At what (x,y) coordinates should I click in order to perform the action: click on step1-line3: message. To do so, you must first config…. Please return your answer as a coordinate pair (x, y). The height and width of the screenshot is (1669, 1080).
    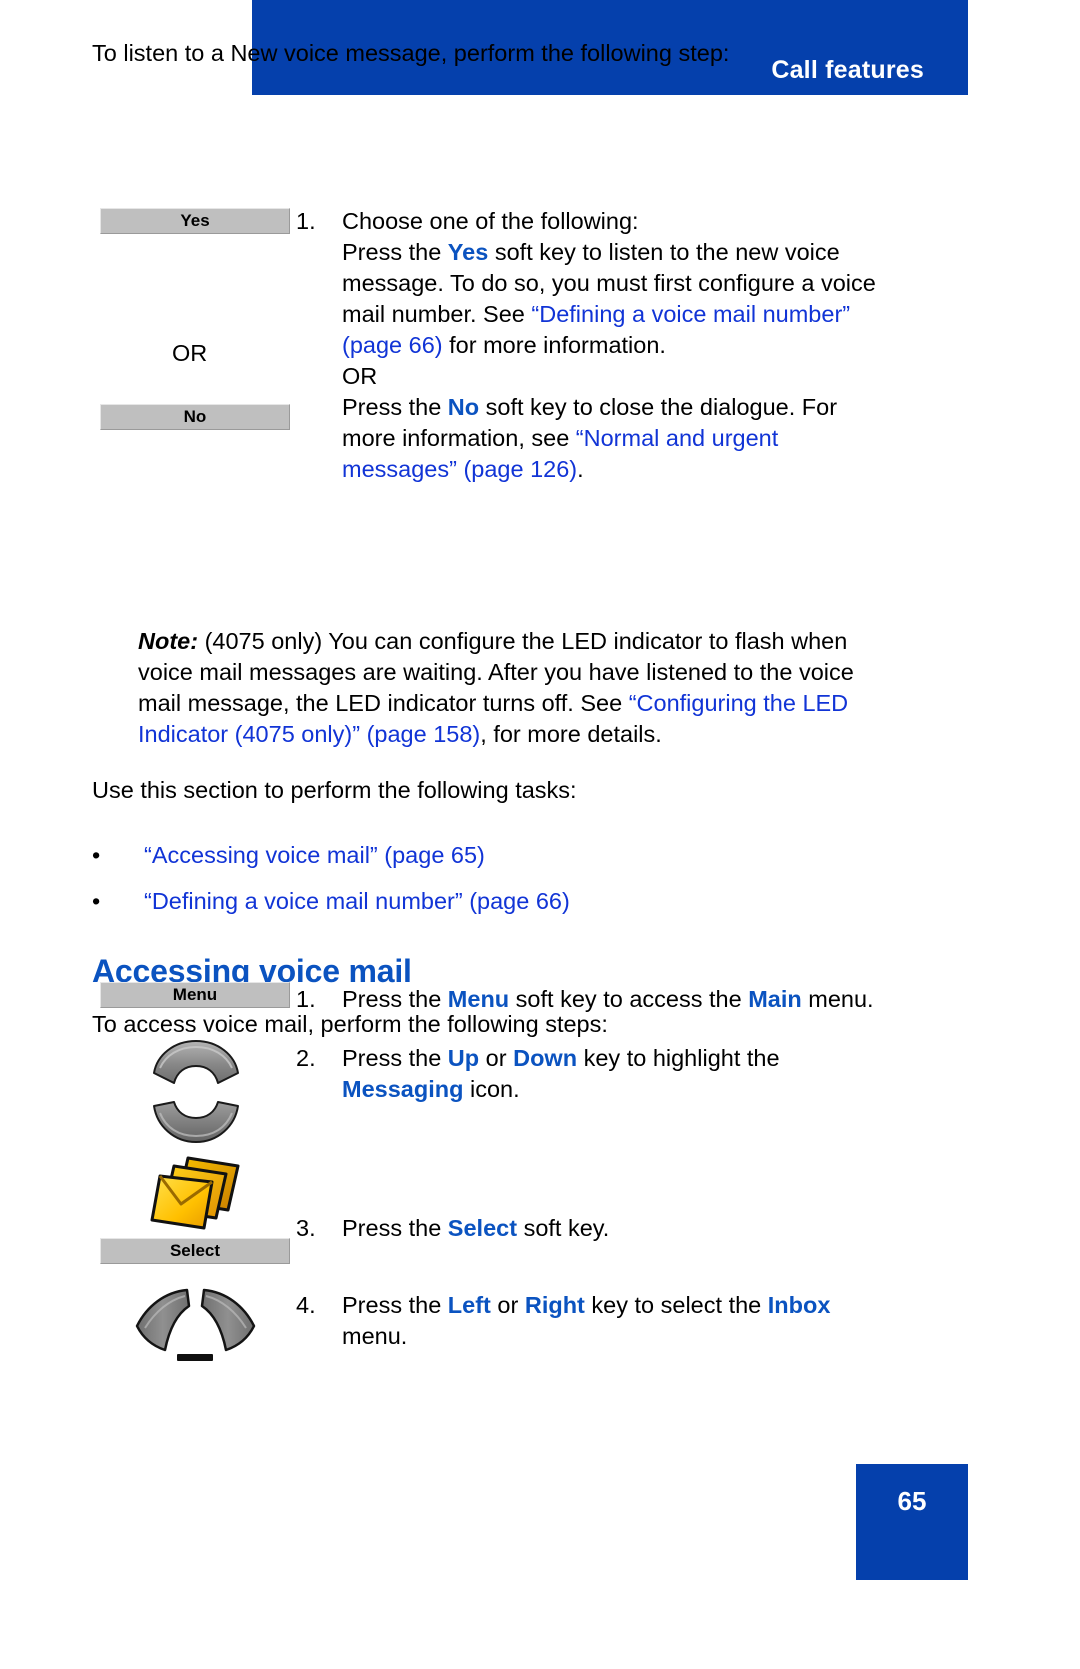
    Looking at the image, I should click on (609, 283).